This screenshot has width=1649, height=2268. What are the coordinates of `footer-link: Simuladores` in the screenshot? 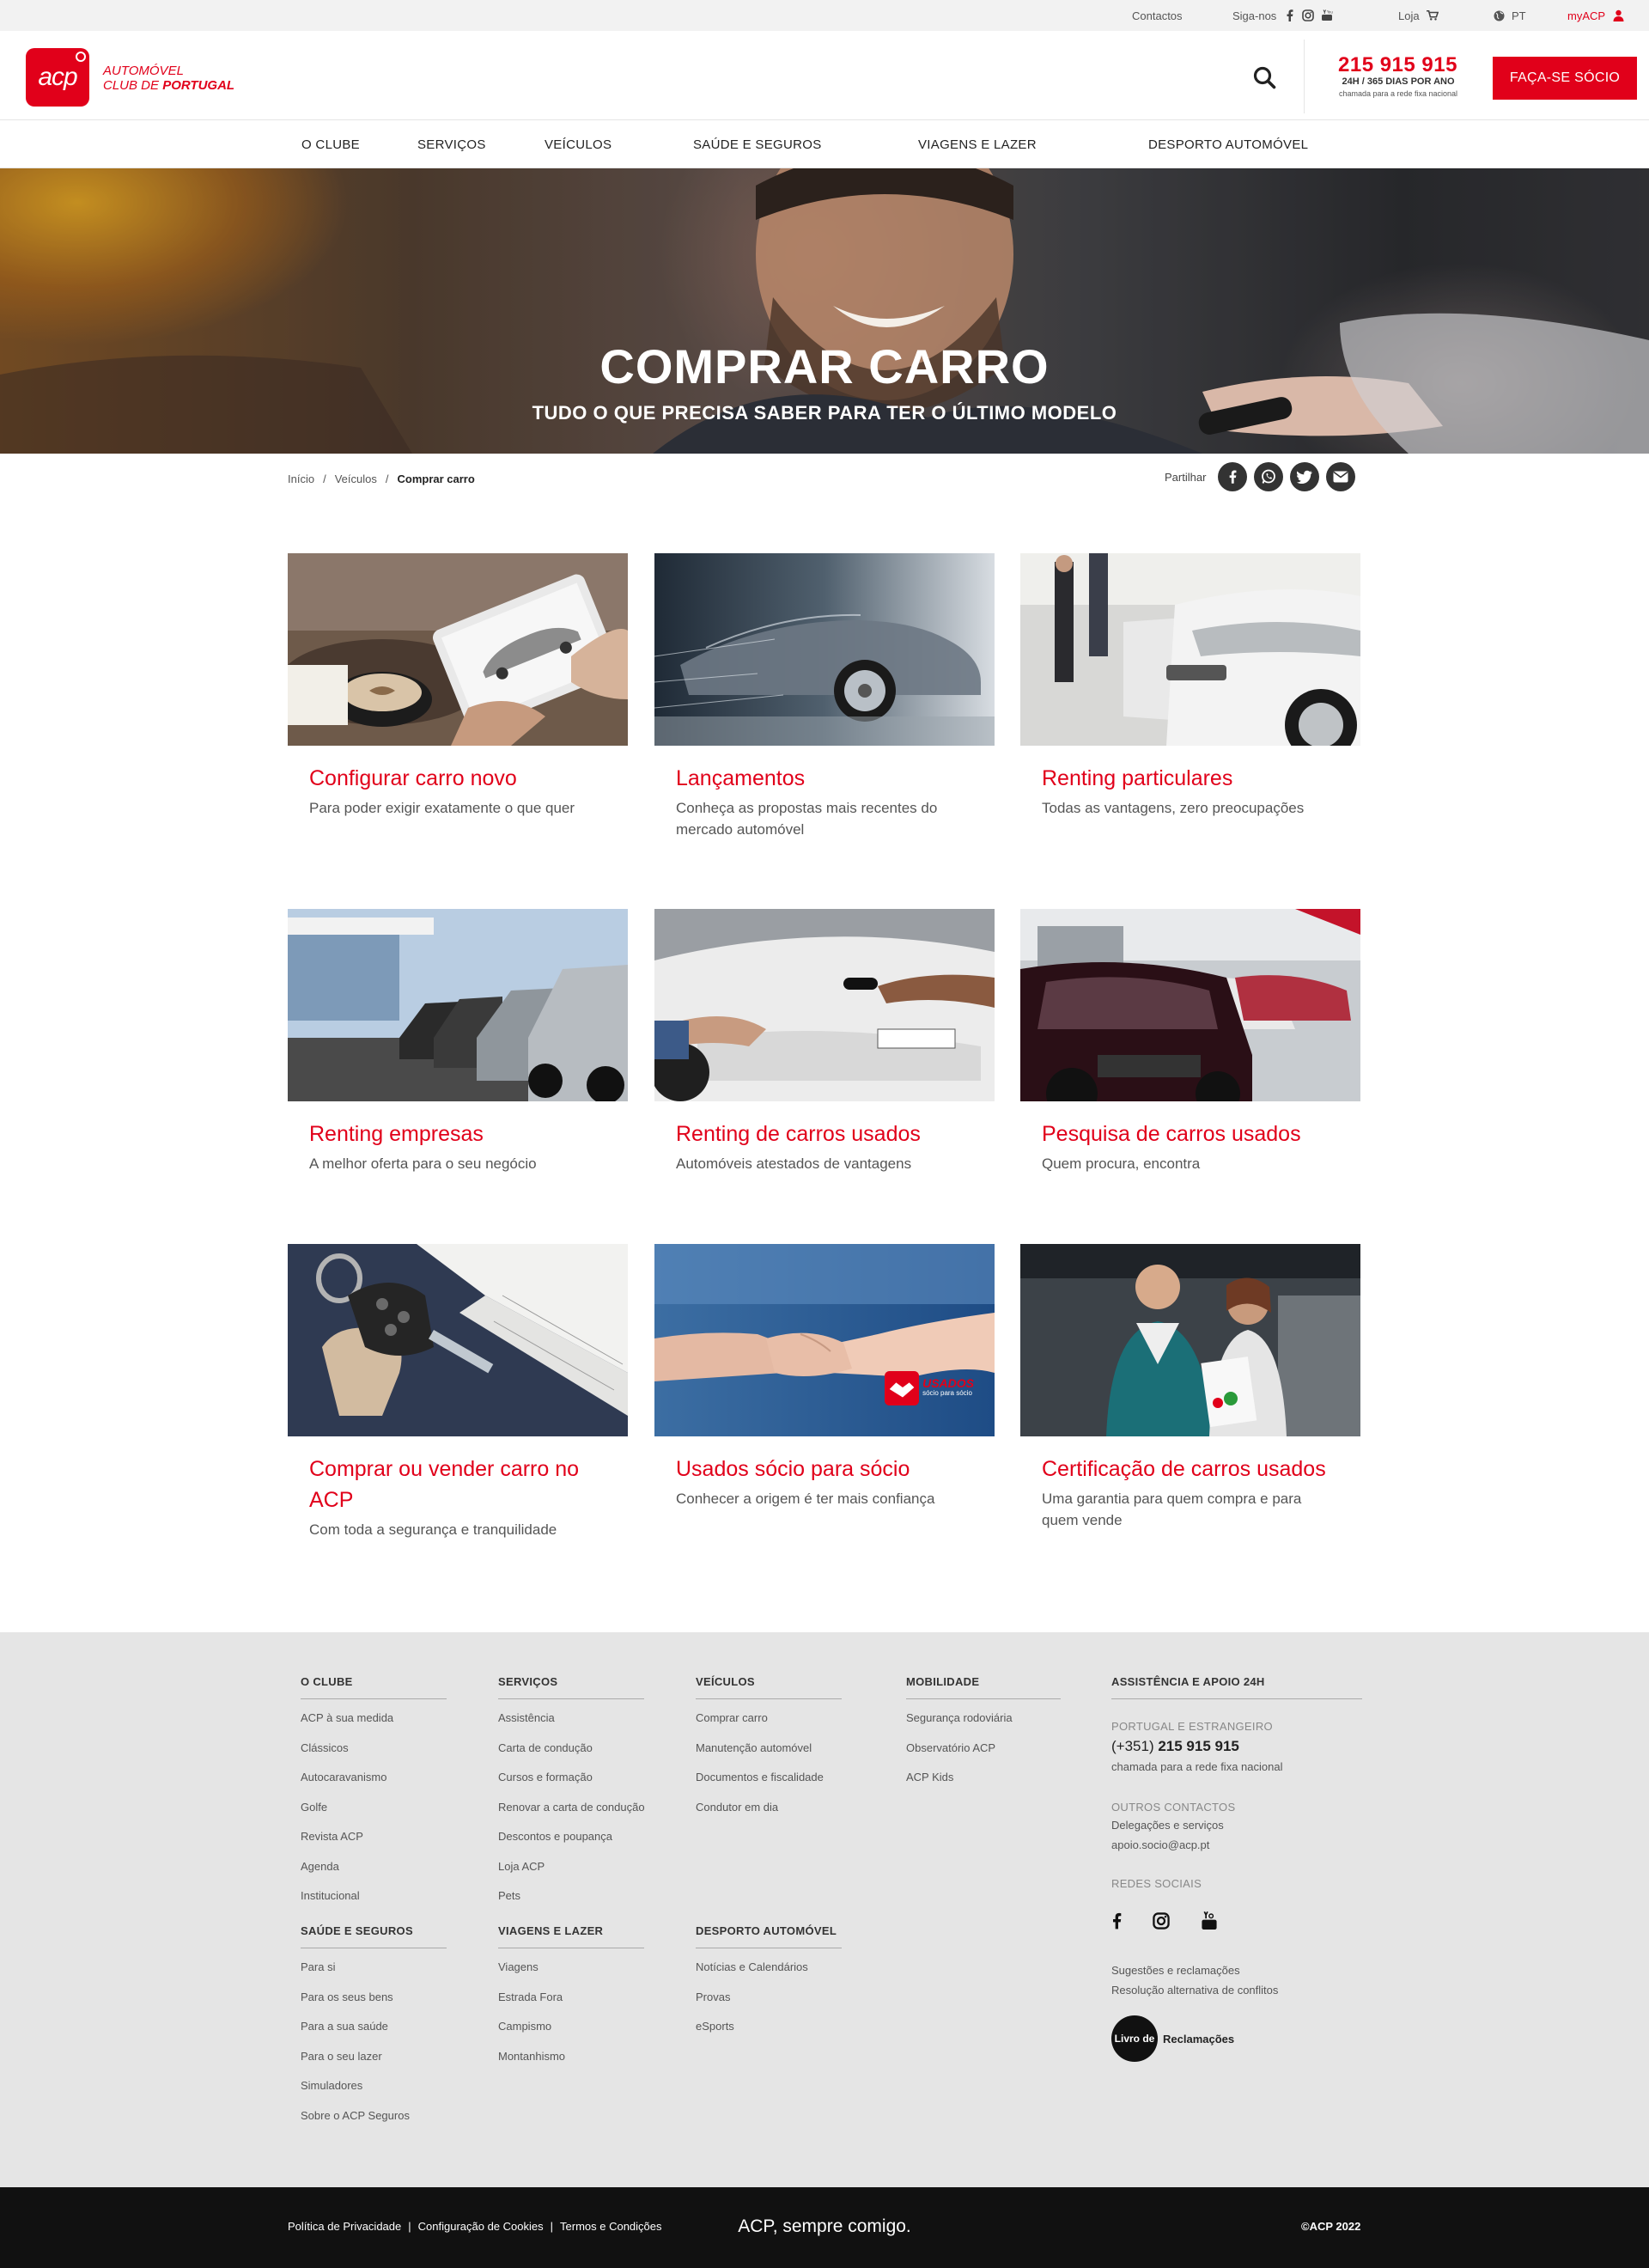 It's located at (374, 2094).